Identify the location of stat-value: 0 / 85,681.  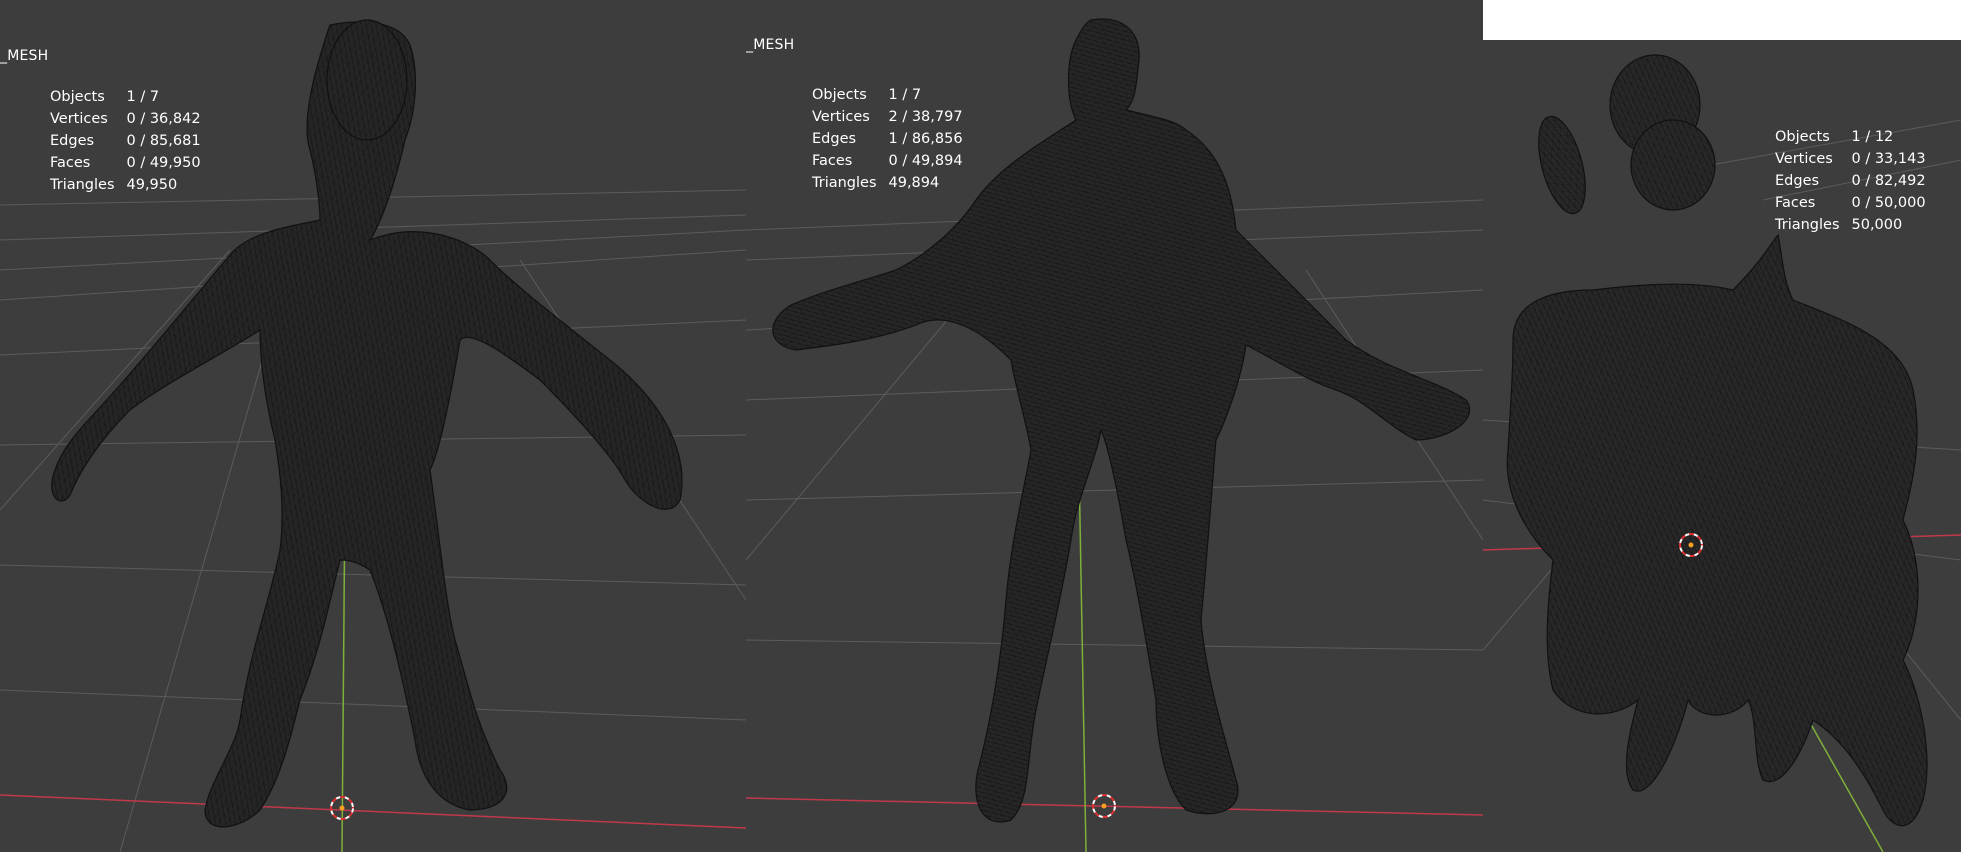
(163, 141).